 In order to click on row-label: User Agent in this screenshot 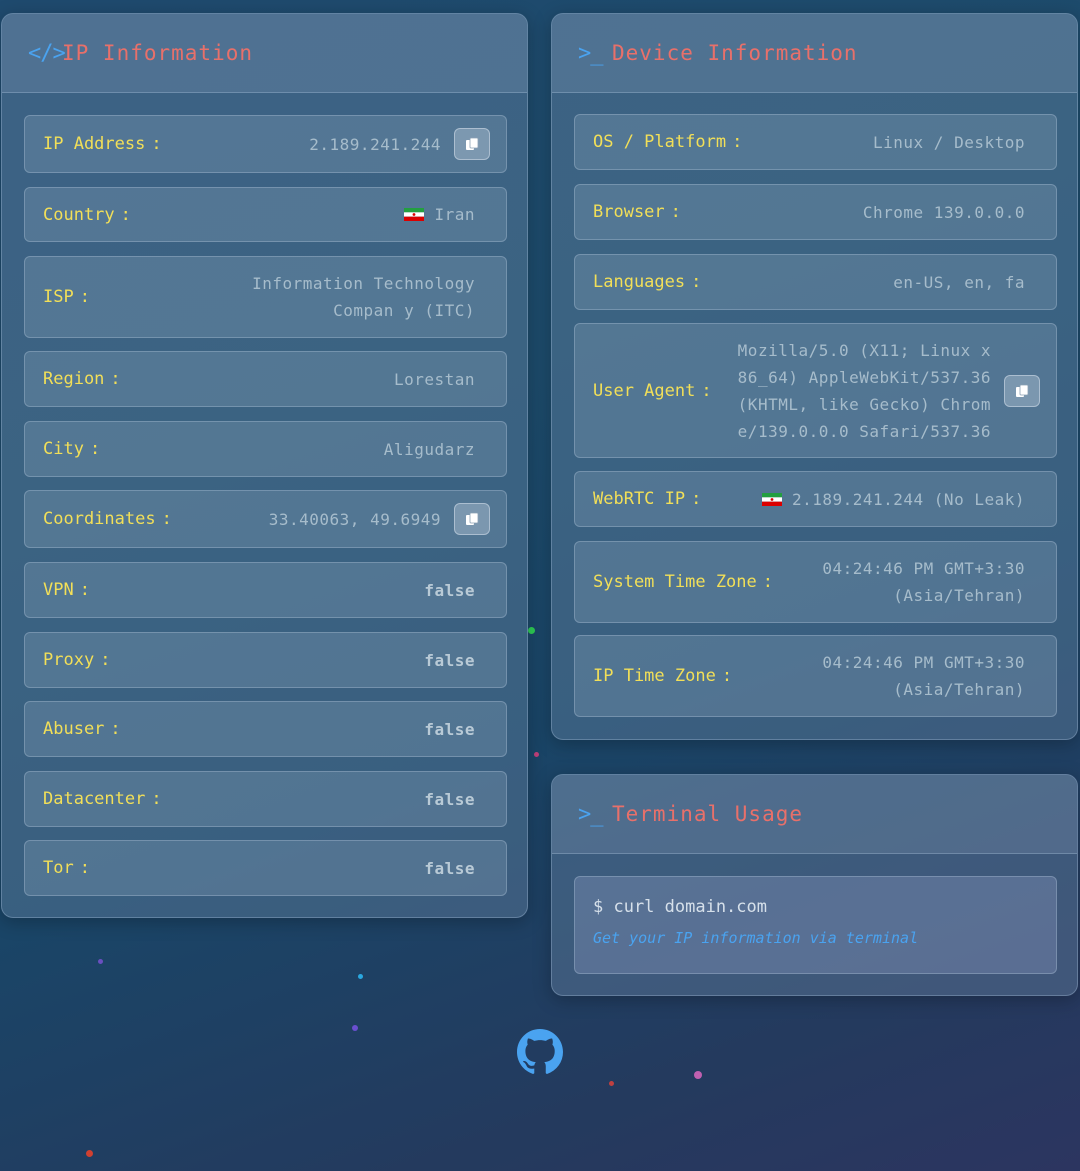, I will do `click(644, 390)`.